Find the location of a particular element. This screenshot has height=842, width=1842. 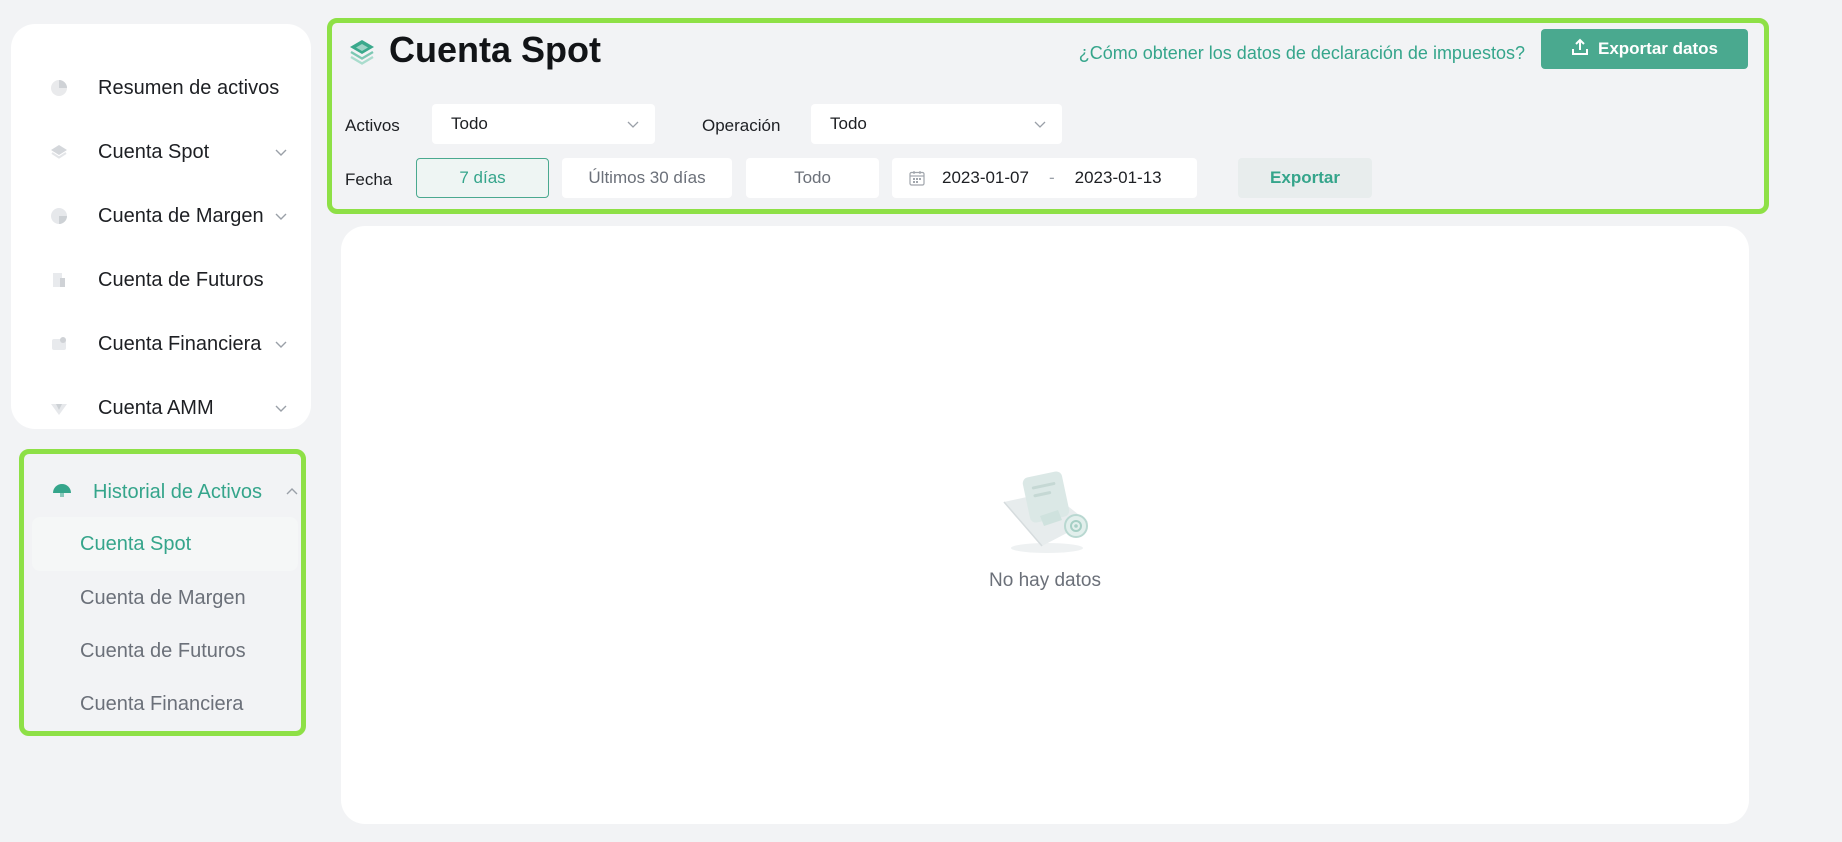

history-icon is located at coordinates (62, 492).